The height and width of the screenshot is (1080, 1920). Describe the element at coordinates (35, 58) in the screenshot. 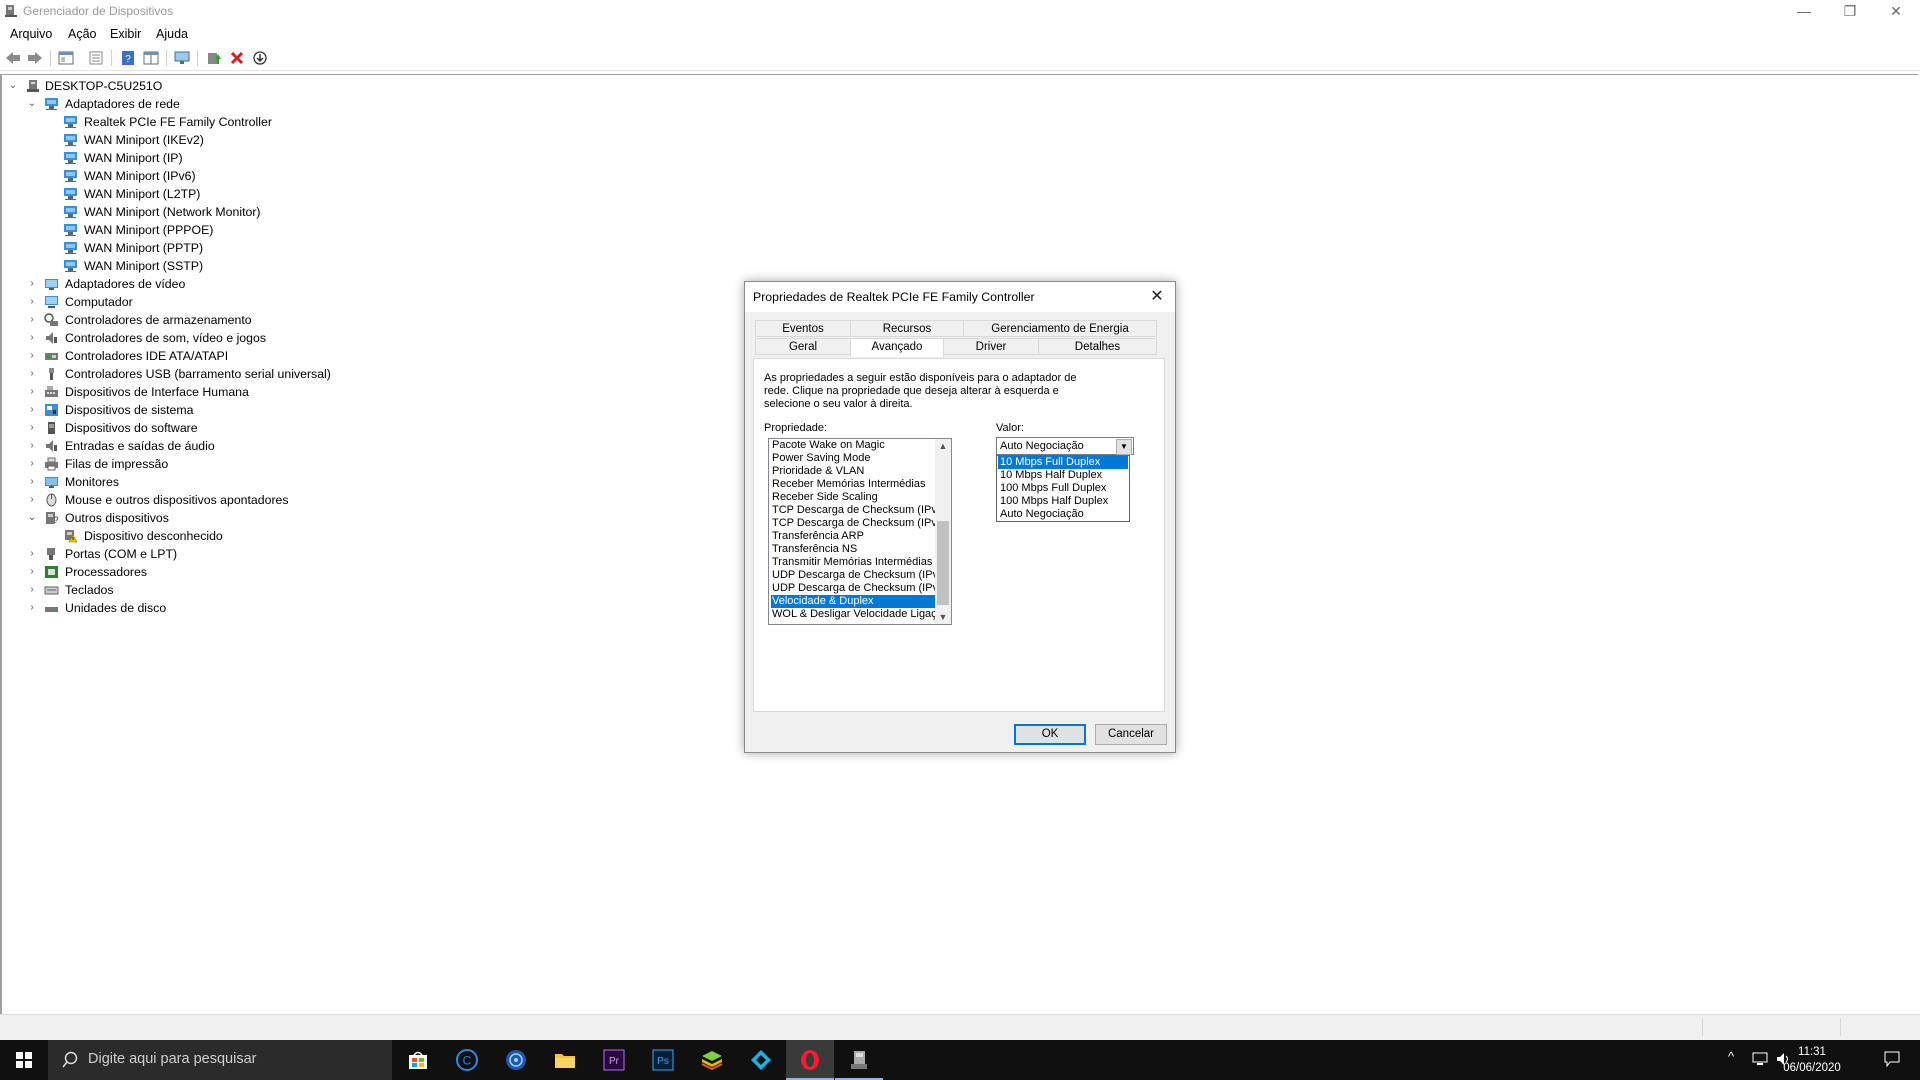

I see `forward-icon` at that location.